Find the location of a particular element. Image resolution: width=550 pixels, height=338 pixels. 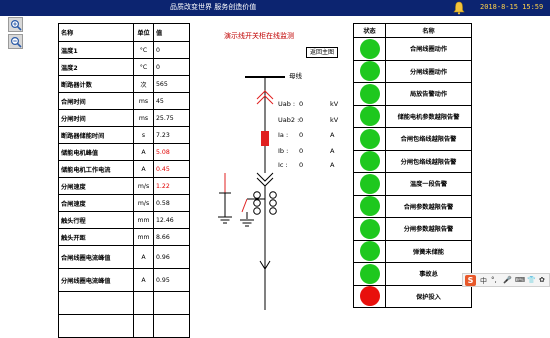

table-row: 温度2 °C 0 is located at coordinates (124, 67).